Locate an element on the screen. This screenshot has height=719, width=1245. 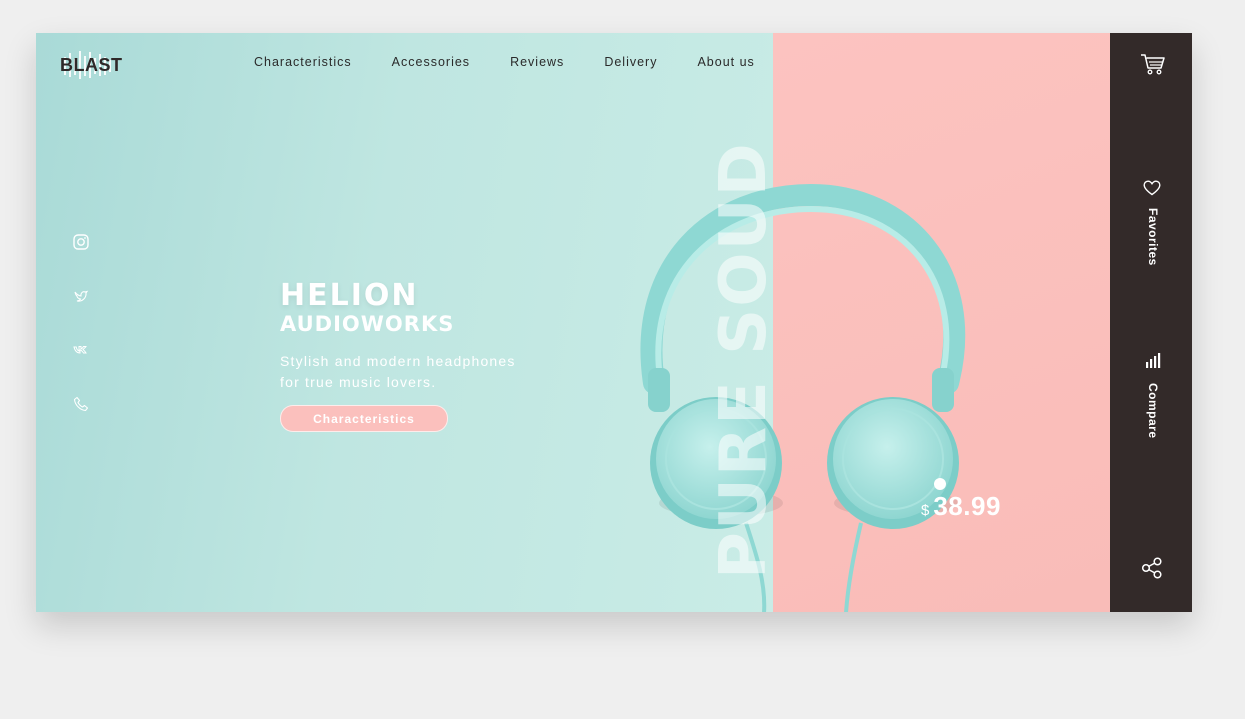
price-tag: $38.99 is located at coordinates (961, 506).